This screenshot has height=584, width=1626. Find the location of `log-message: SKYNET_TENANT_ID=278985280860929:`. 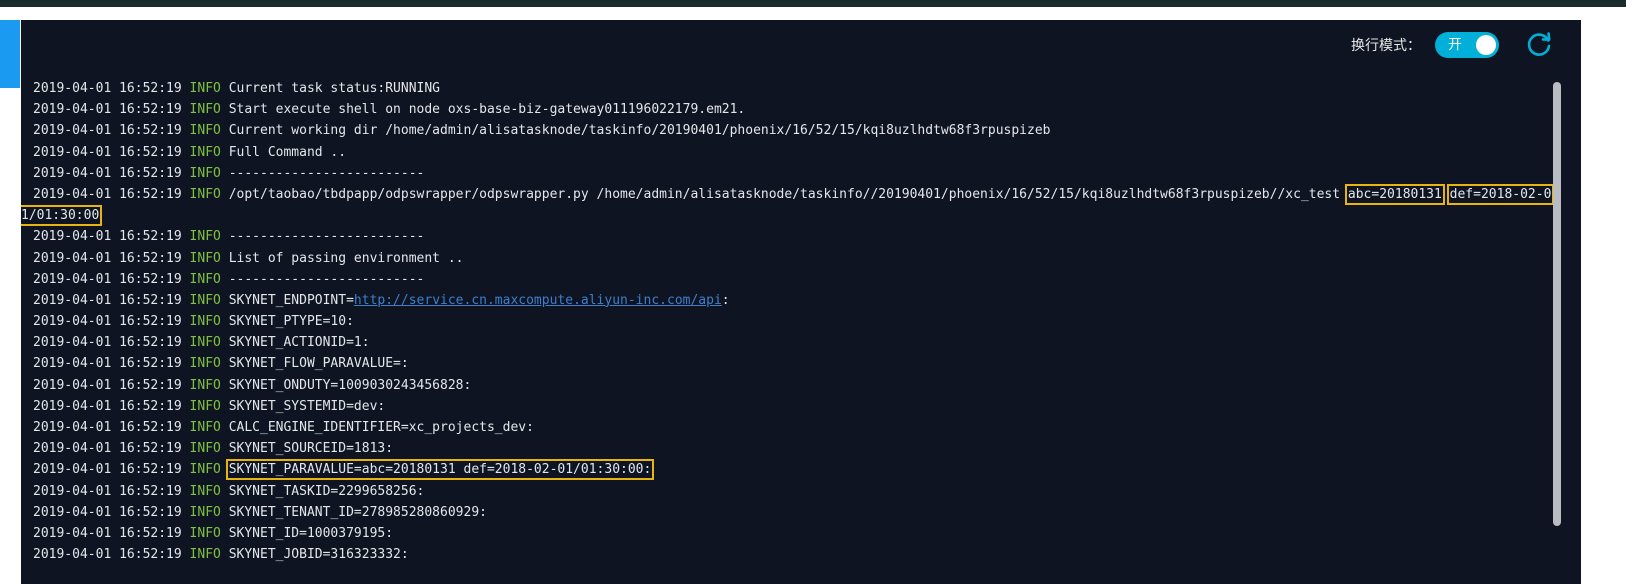

log-message: SKYNET_TENANT_ID=278985280860929: is located at coordinates (357, 512).